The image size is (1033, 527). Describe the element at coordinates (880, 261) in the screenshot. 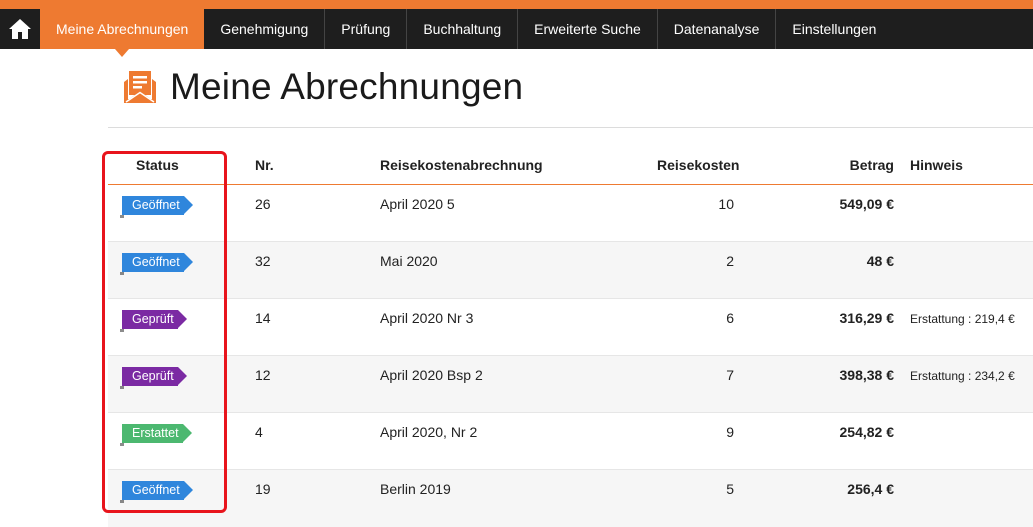

I see `row-amount: 48 €` at that location.